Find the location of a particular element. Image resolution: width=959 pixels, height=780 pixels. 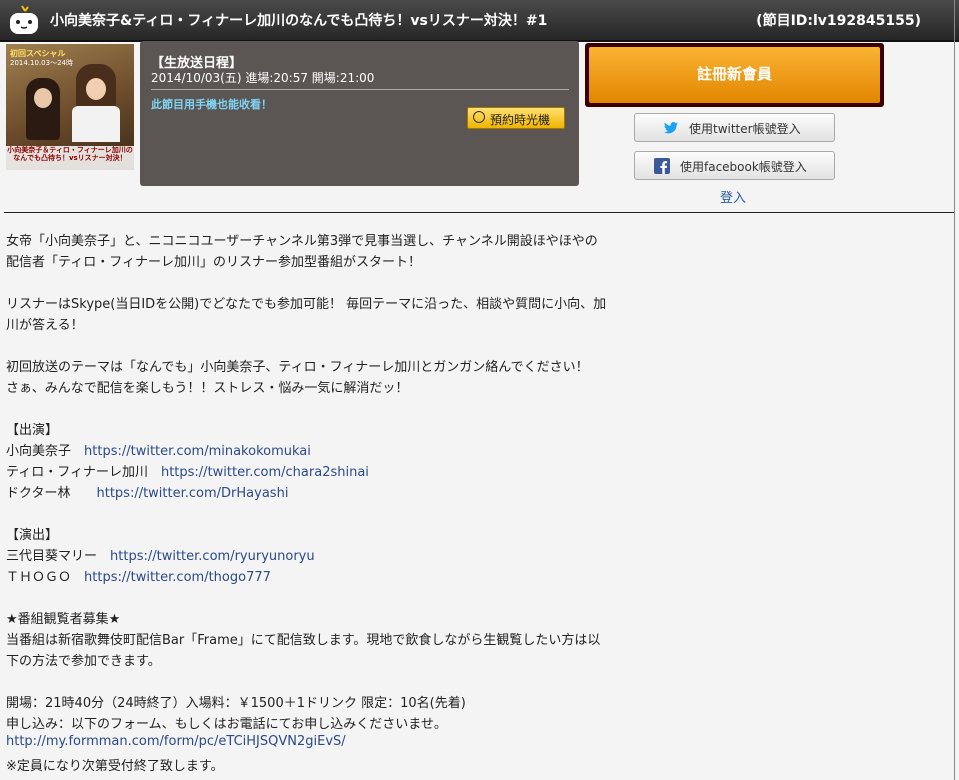

staff-twitter-link: https://twitter.com/thogo777 is located at coordinates (177, 577).